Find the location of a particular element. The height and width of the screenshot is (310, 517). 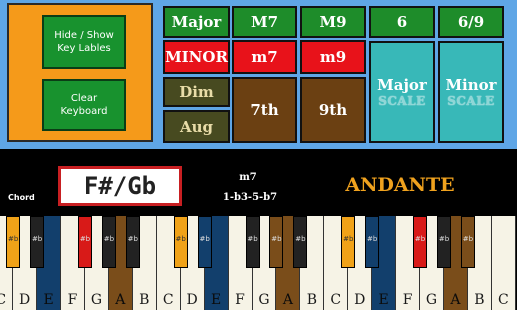

minor-scale-label: Minor is located at coordinates (471, 85).